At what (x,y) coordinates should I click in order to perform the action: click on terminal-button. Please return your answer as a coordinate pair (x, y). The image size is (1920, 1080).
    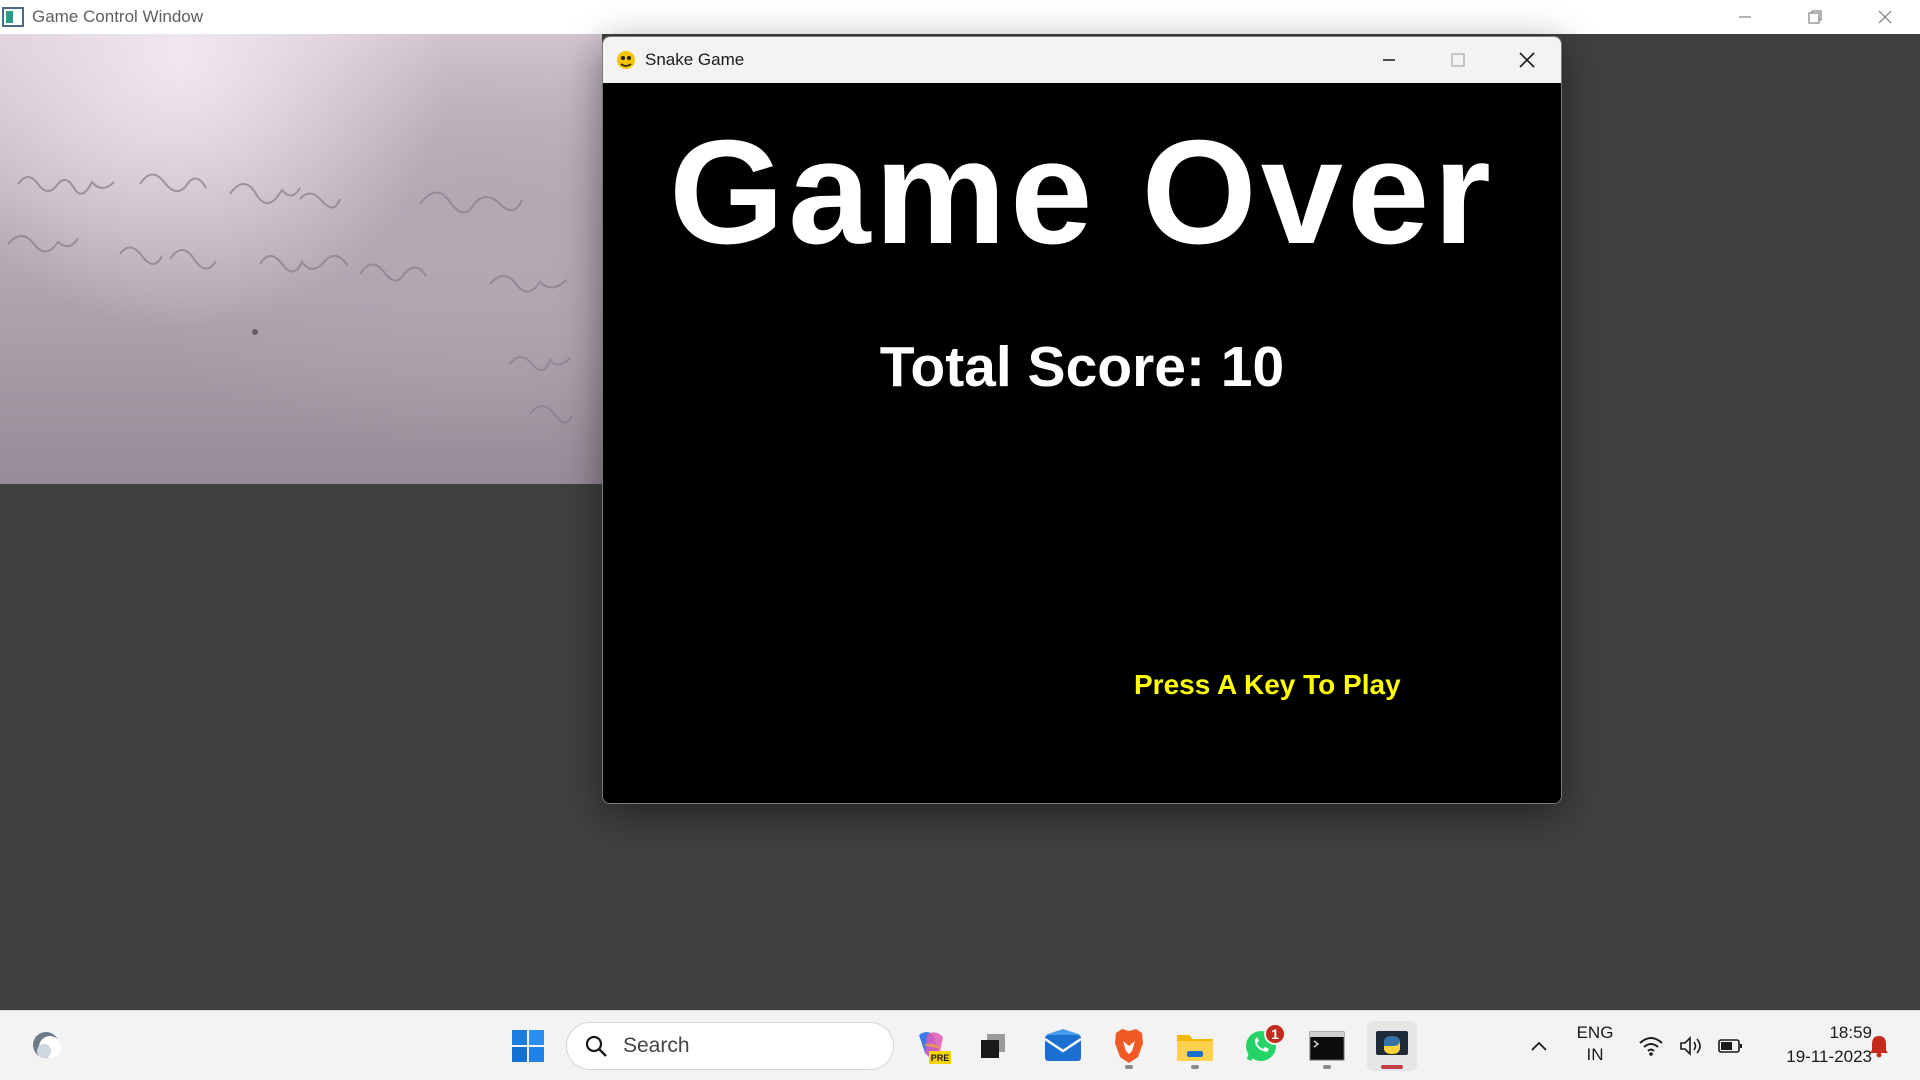
    Looking at the image, I should click on (1327, 1046).